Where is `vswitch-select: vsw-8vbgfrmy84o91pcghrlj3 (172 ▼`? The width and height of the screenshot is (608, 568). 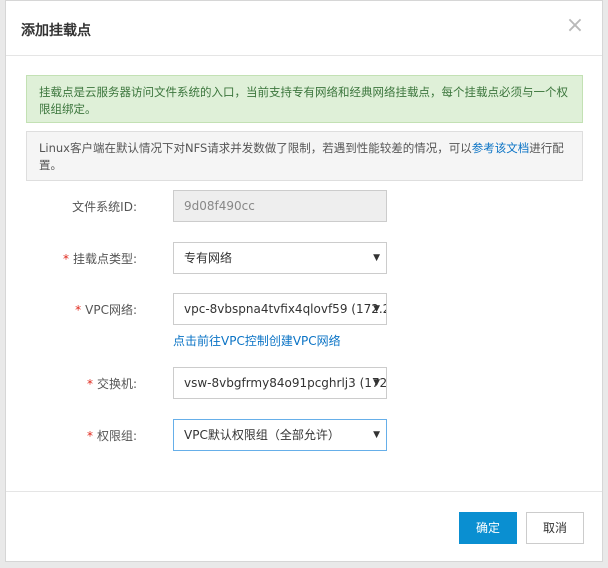 vswitch-select: vsw-8vbgfrmy84o91pcghrlj3 (172 ▼ is located at coordinates (280, 383).